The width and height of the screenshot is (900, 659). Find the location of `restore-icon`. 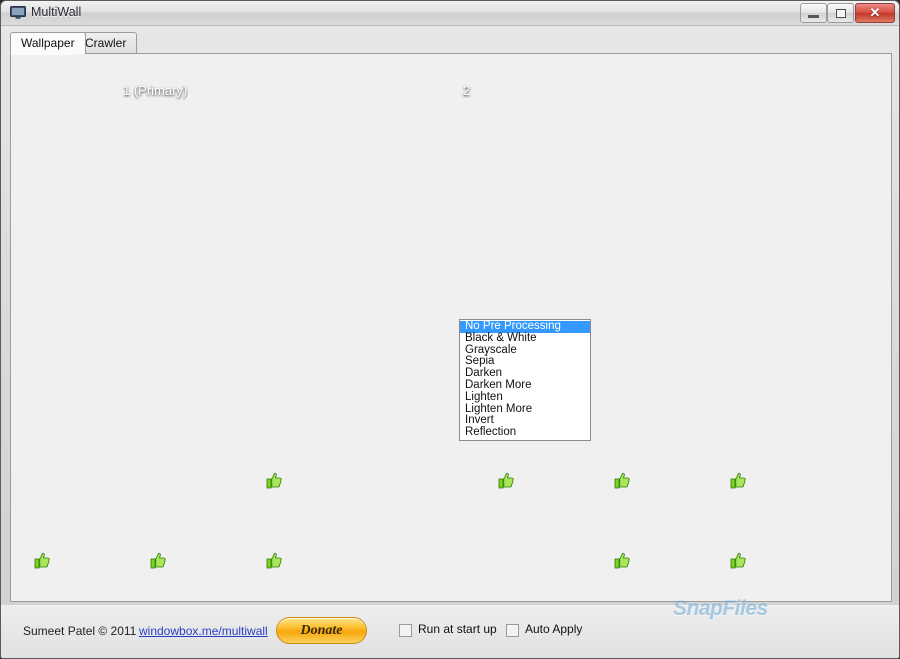

restore-icon is located at coordinates (840, 13).